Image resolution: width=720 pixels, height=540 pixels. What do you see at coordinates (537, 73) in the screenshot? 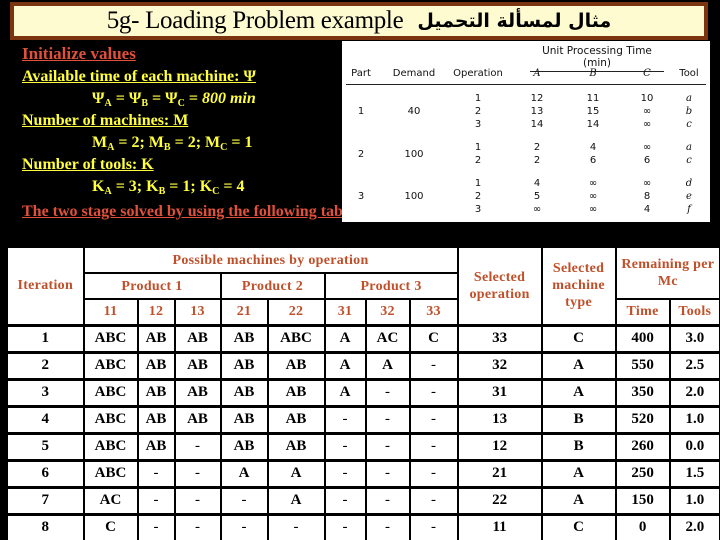
I see `ref-header-a: A` at bounding box center [537, 73].